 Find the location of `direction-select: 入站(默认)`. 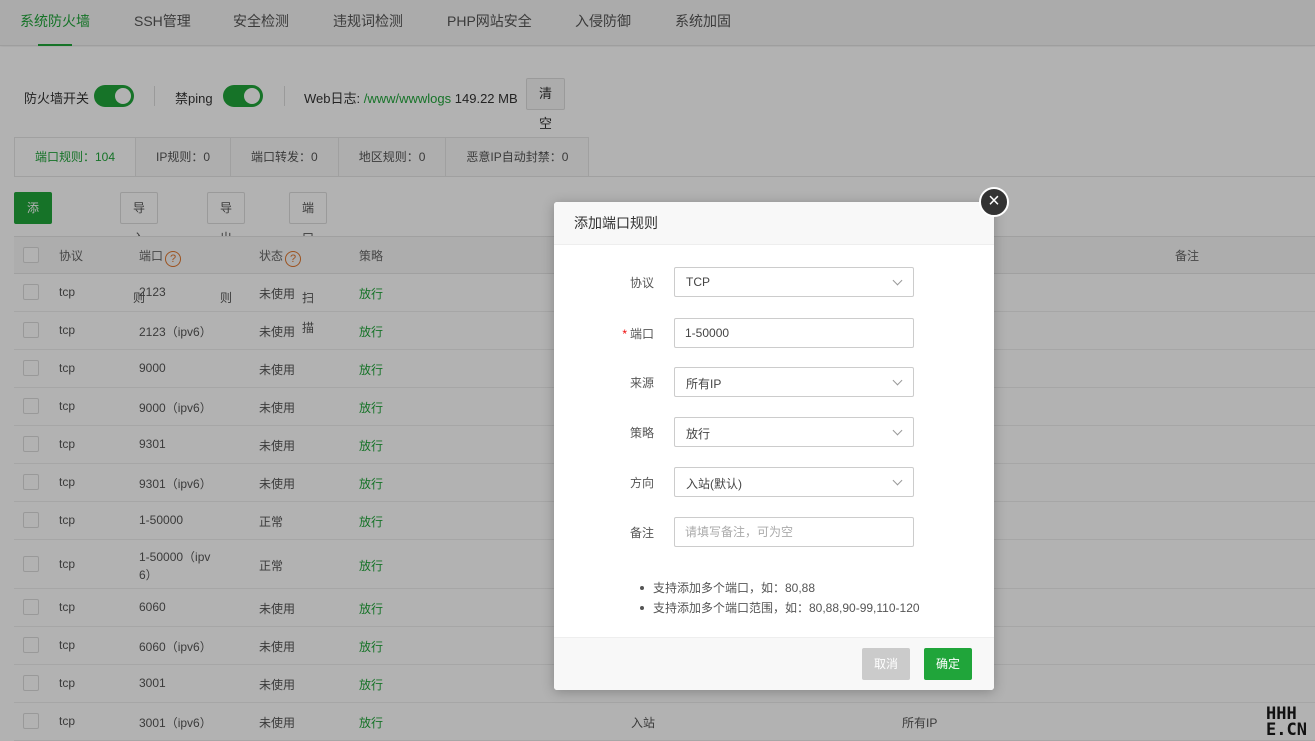

direction-select: 入站(默认) is located at coordinates (794, 482).